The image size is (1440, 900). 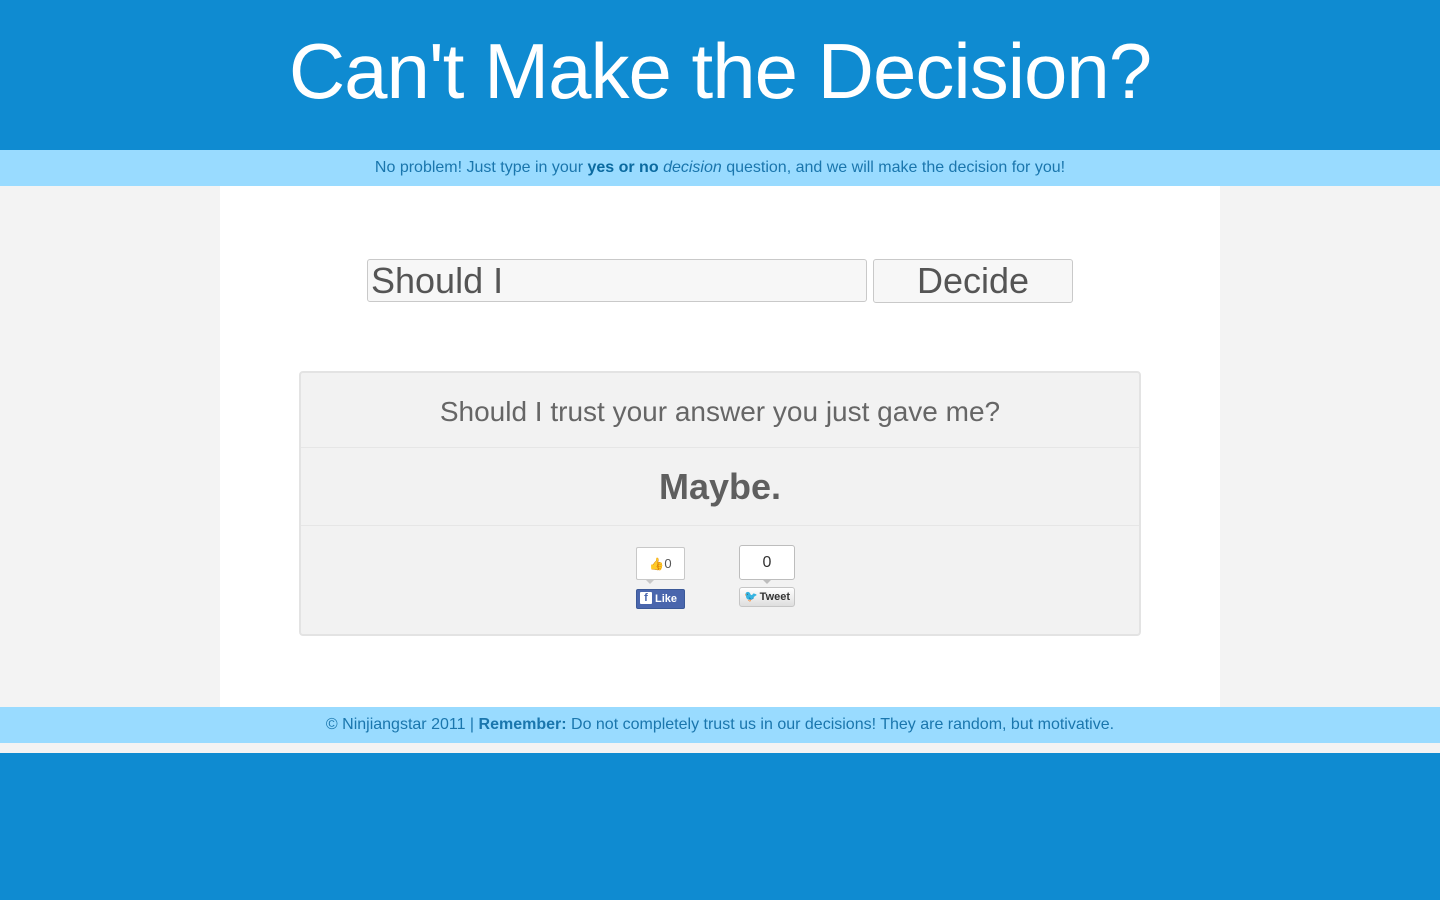 What do you see at coordinates (720, 576) in the screenshot?
I see `social-buttons: 👍0 f Like 0 🐦 Tweet` at bounding box center [720, 576].